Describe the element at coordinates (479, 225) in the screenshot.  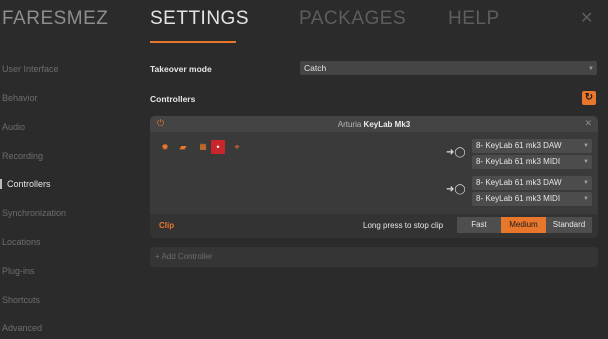
I see `clip-option-fast: Fast` at that location.